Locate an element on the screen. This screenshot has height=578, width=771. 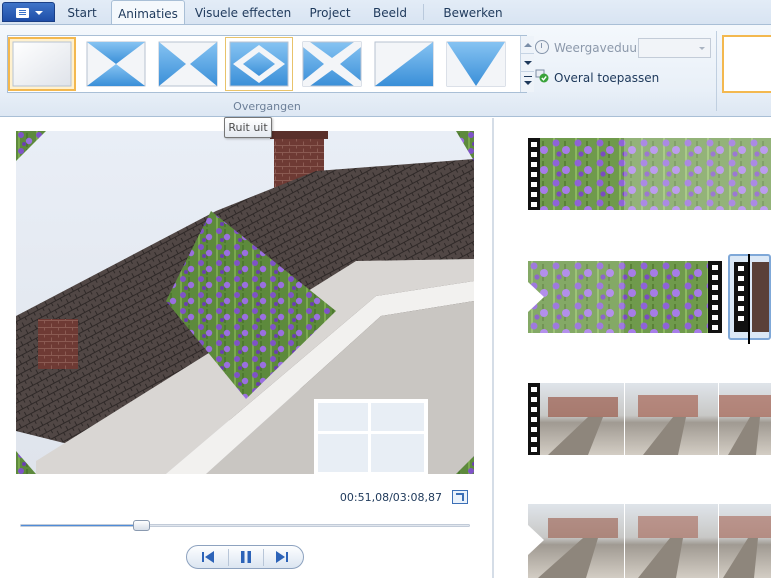
pan-zoom-gallery-item is located at coordinates (746, 64).